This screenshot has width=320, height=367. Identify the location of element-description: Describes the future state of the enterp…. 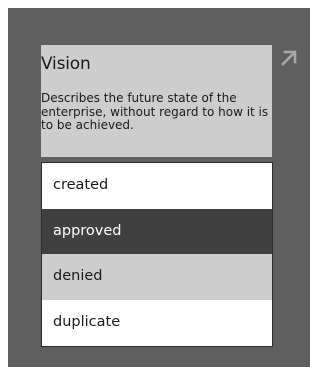
(155, 111).